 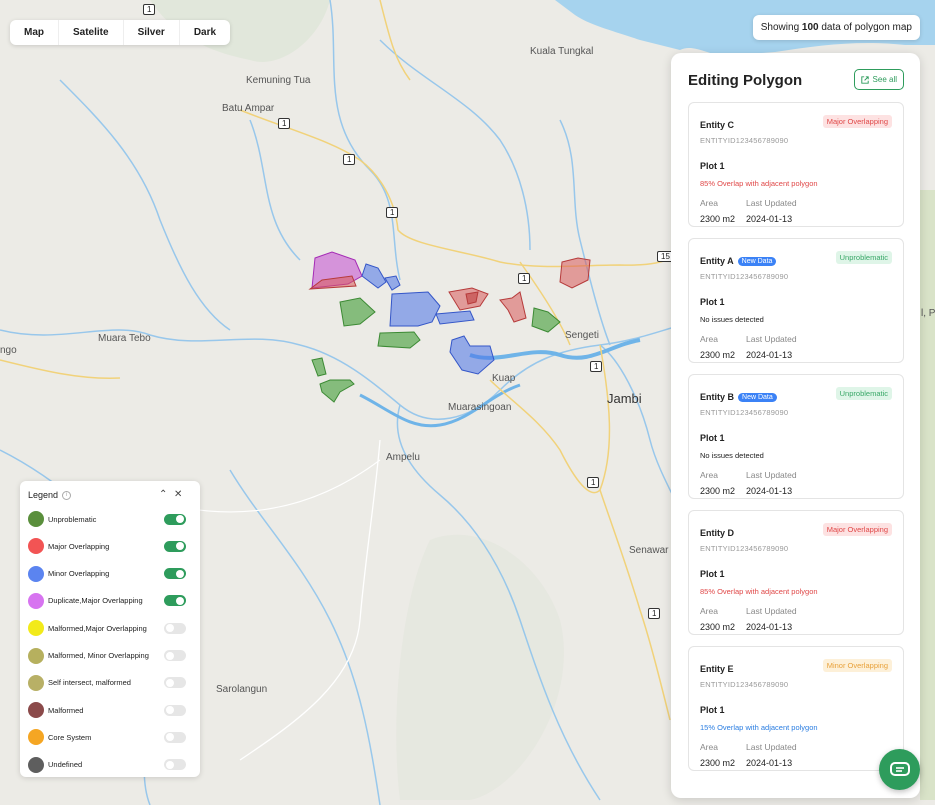 I want to click on map-label: Kuap, so click(x=504, y=378).